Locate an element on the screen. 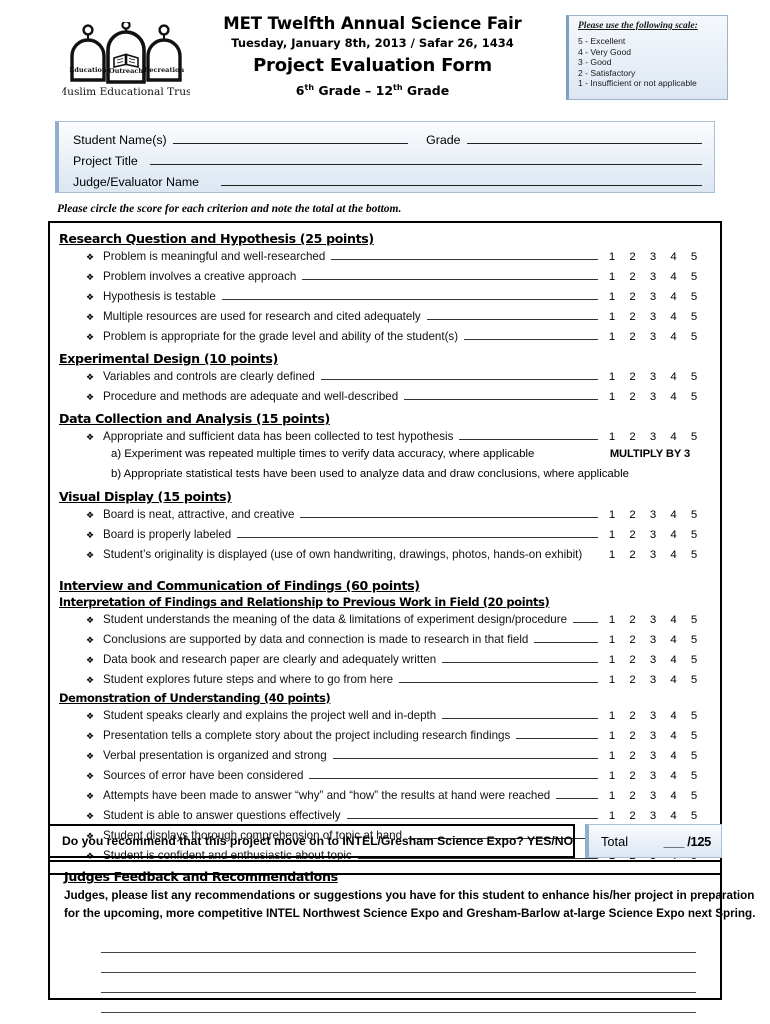  feedback-line is located at coordinates (398, 1003).